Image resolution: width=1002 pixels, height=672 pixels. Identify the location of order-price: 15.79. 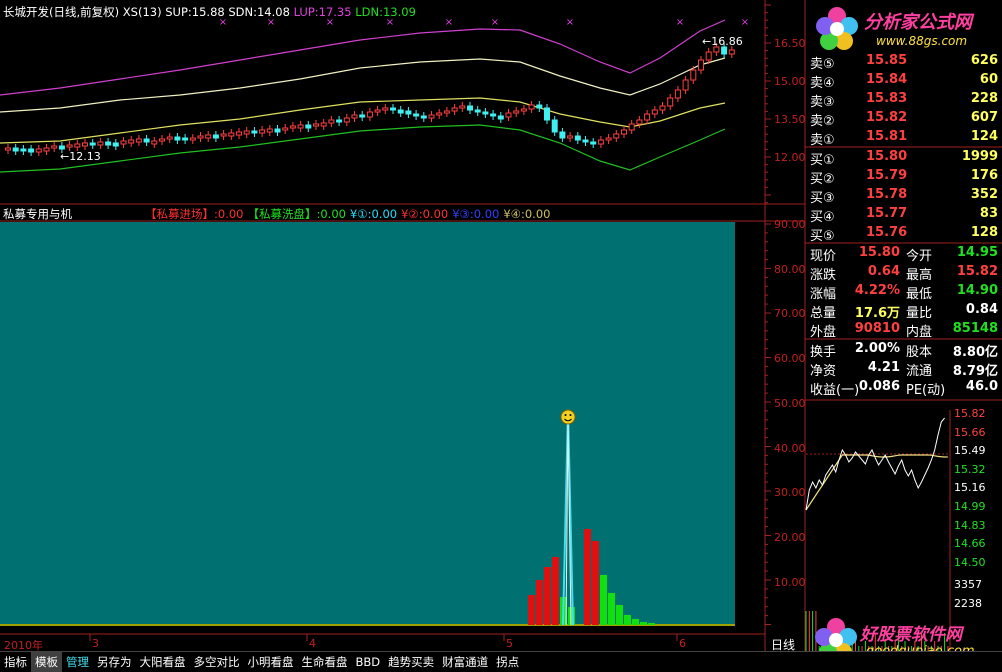
(887, 175).